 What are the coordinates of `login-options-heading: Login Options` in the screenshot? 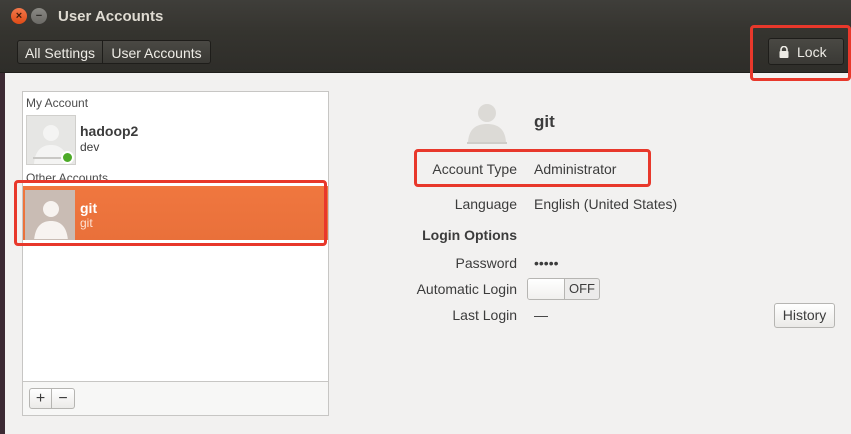 It's located at (469, 235).